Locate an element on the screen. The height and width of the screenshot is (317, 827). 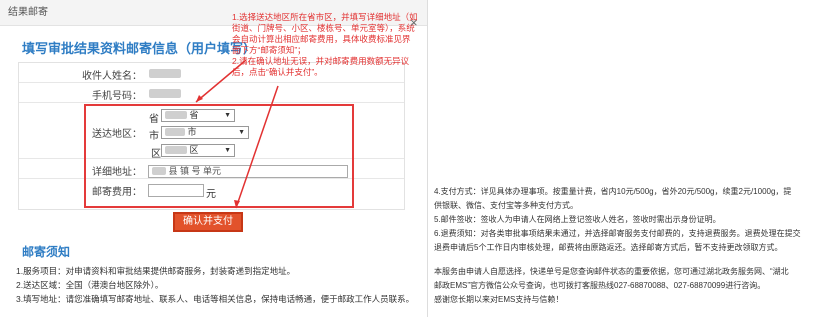
annotation-arrows is located at coordinates (237, 134).